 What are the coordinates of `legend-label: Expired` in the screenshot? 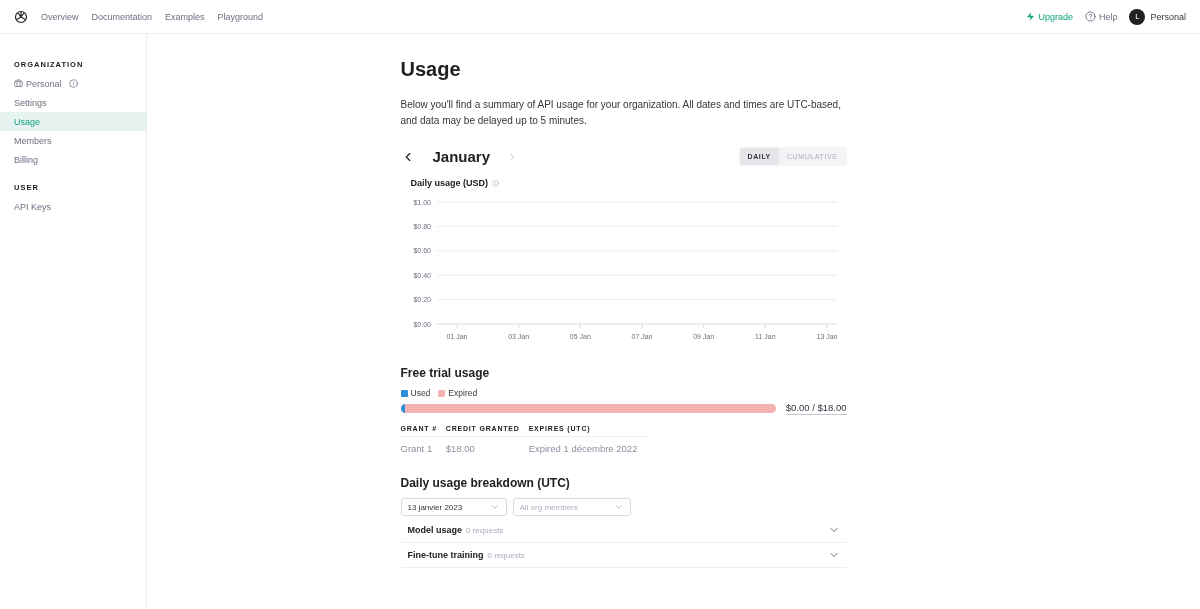 It's located at (463, 393).